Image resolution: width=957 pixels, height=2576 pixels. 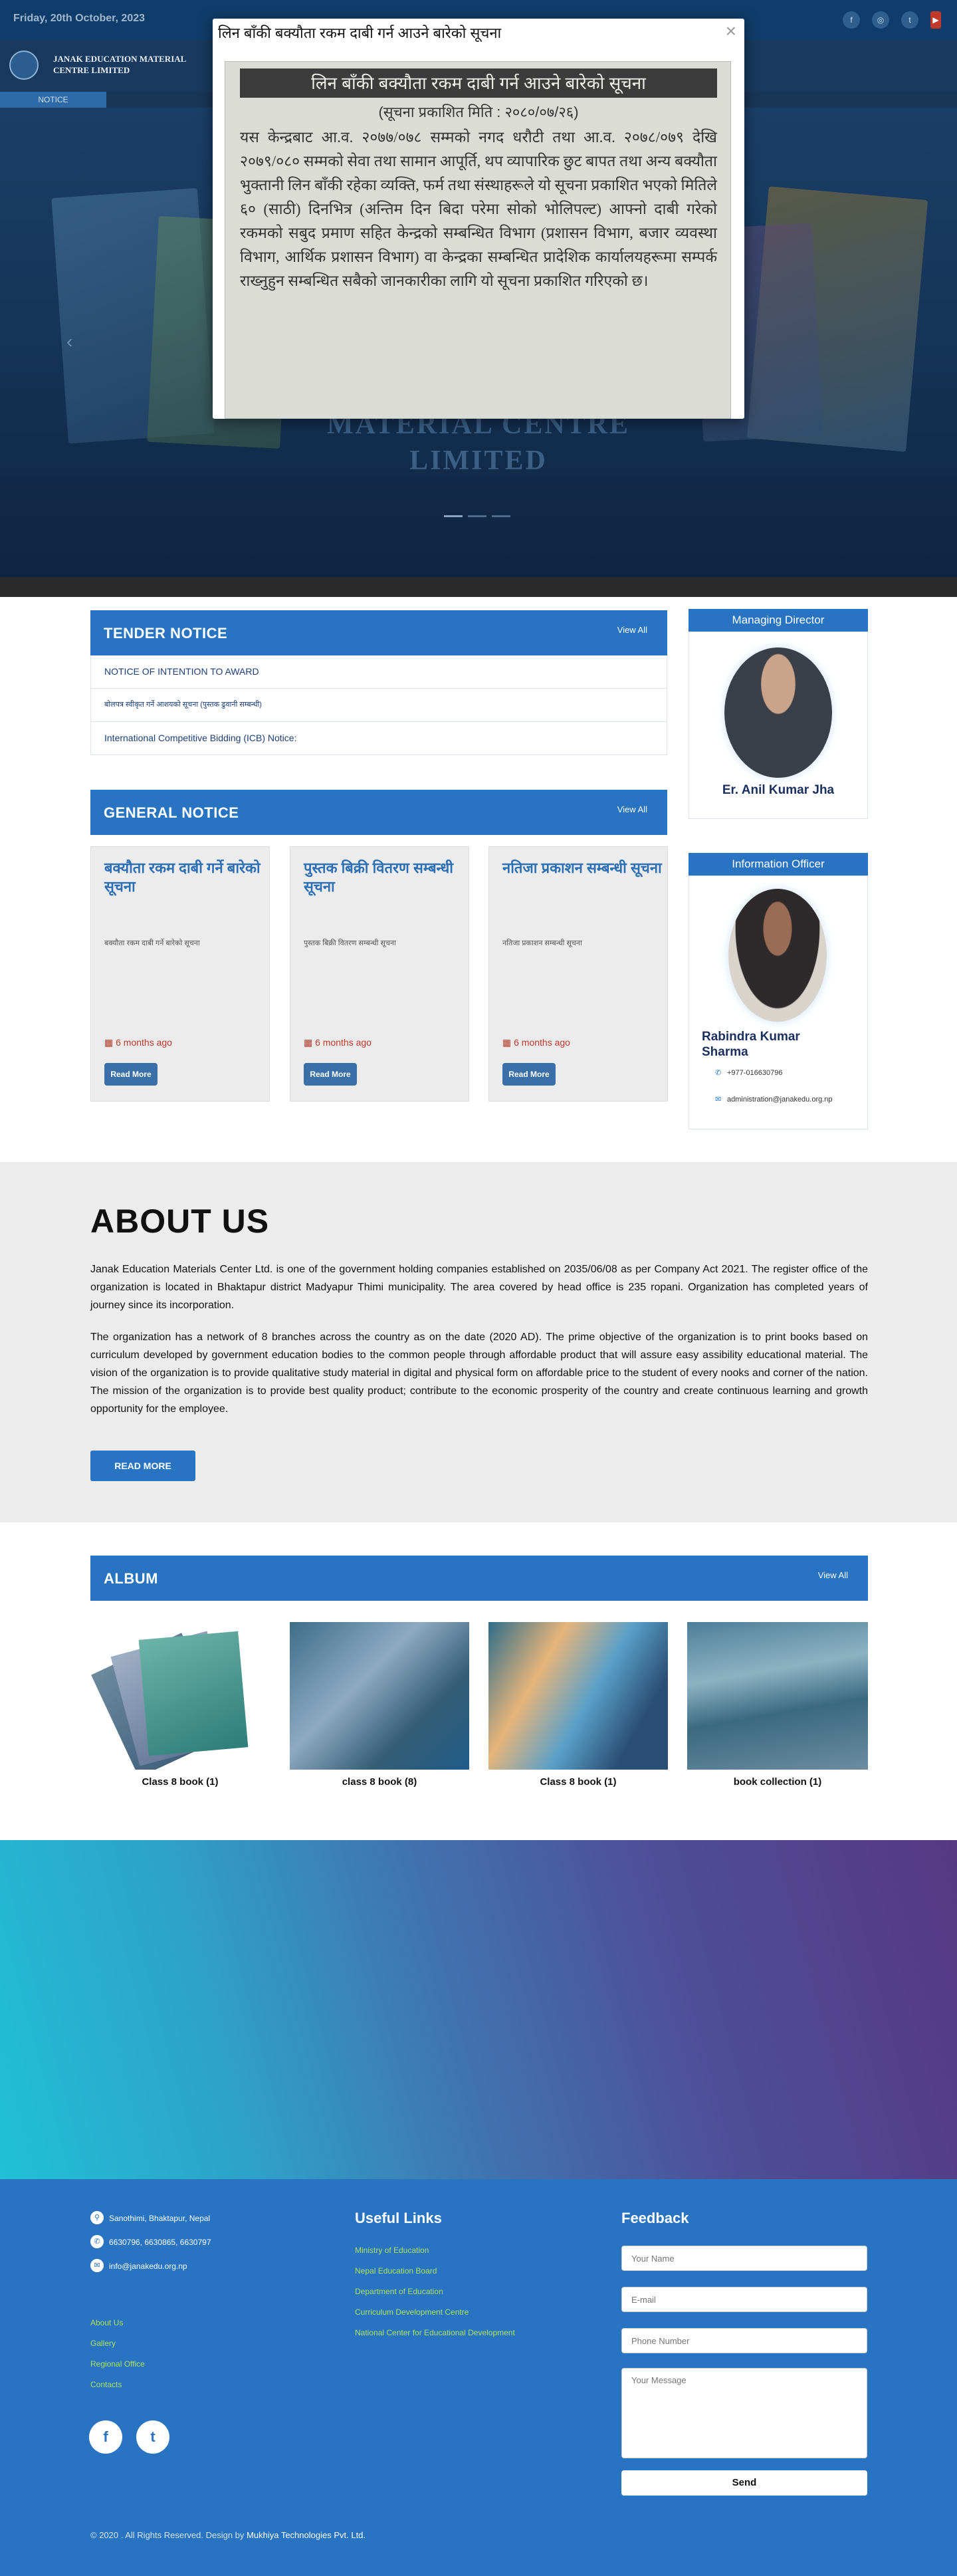 I want to click on designer-link: Mukhiya Technologies Pvt. Ltd., so click(x=306, y=2535).